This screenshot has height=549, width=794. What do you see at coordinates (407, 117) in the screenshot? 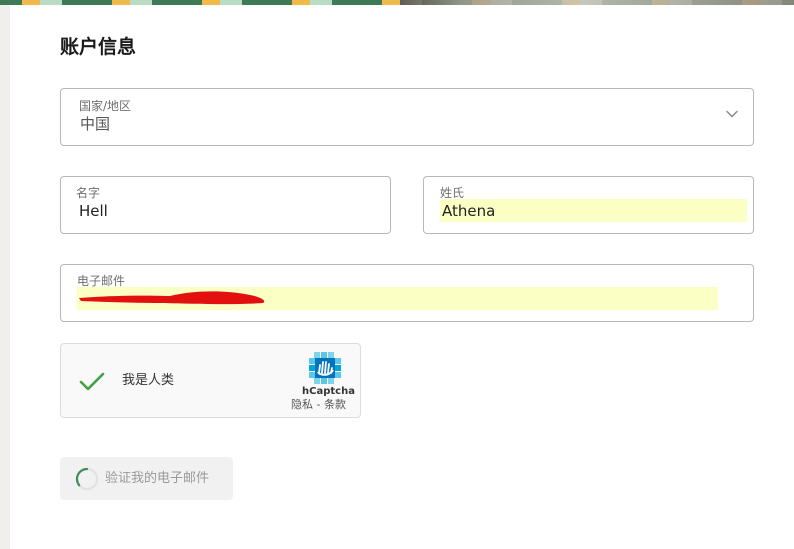
I see `country-select: 国家/地区 中国` at bounding box center [407, 117].